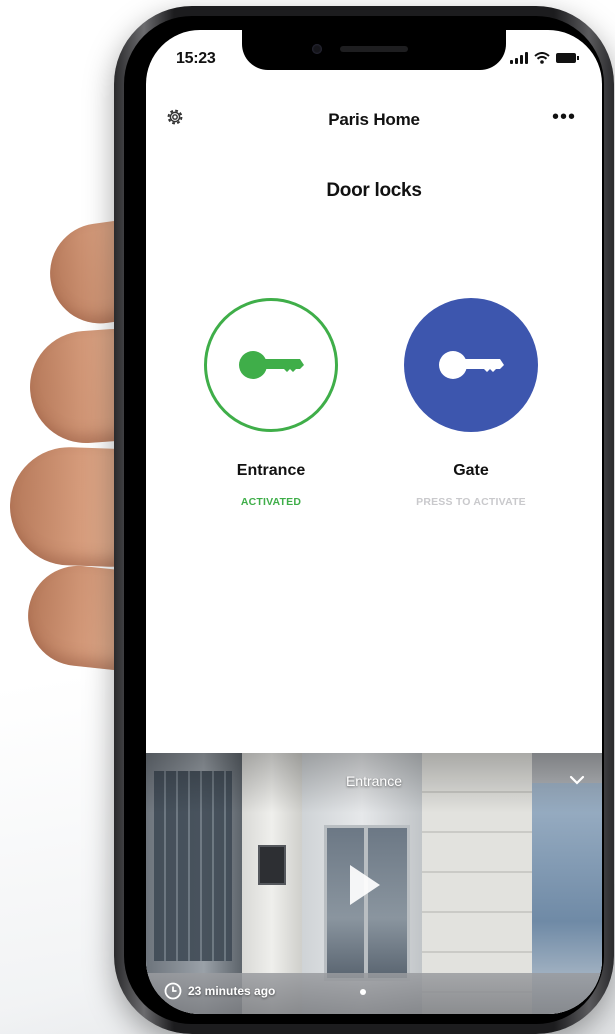 Image resolution: width=615 pixels, height=1034 pixels. What do you see at coordinates (471, 470) in the screenshot?
I see `gate-lock-label: Gate` at bounding box center [471, 470].